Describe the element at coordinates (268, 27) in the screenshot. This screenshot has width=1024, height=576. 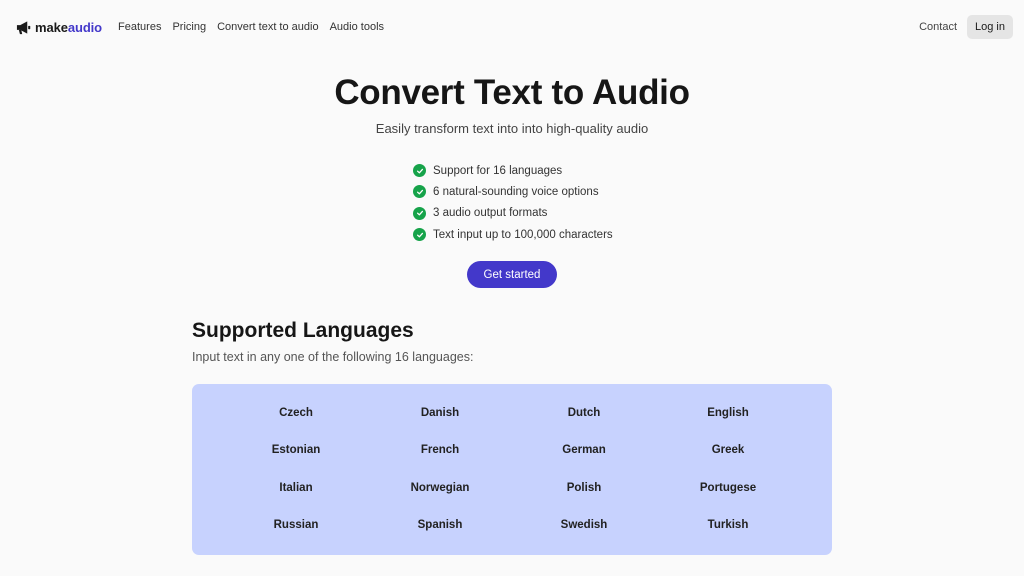
I see `nav-convert-text-to-audio: Convert text to audio` at that location.